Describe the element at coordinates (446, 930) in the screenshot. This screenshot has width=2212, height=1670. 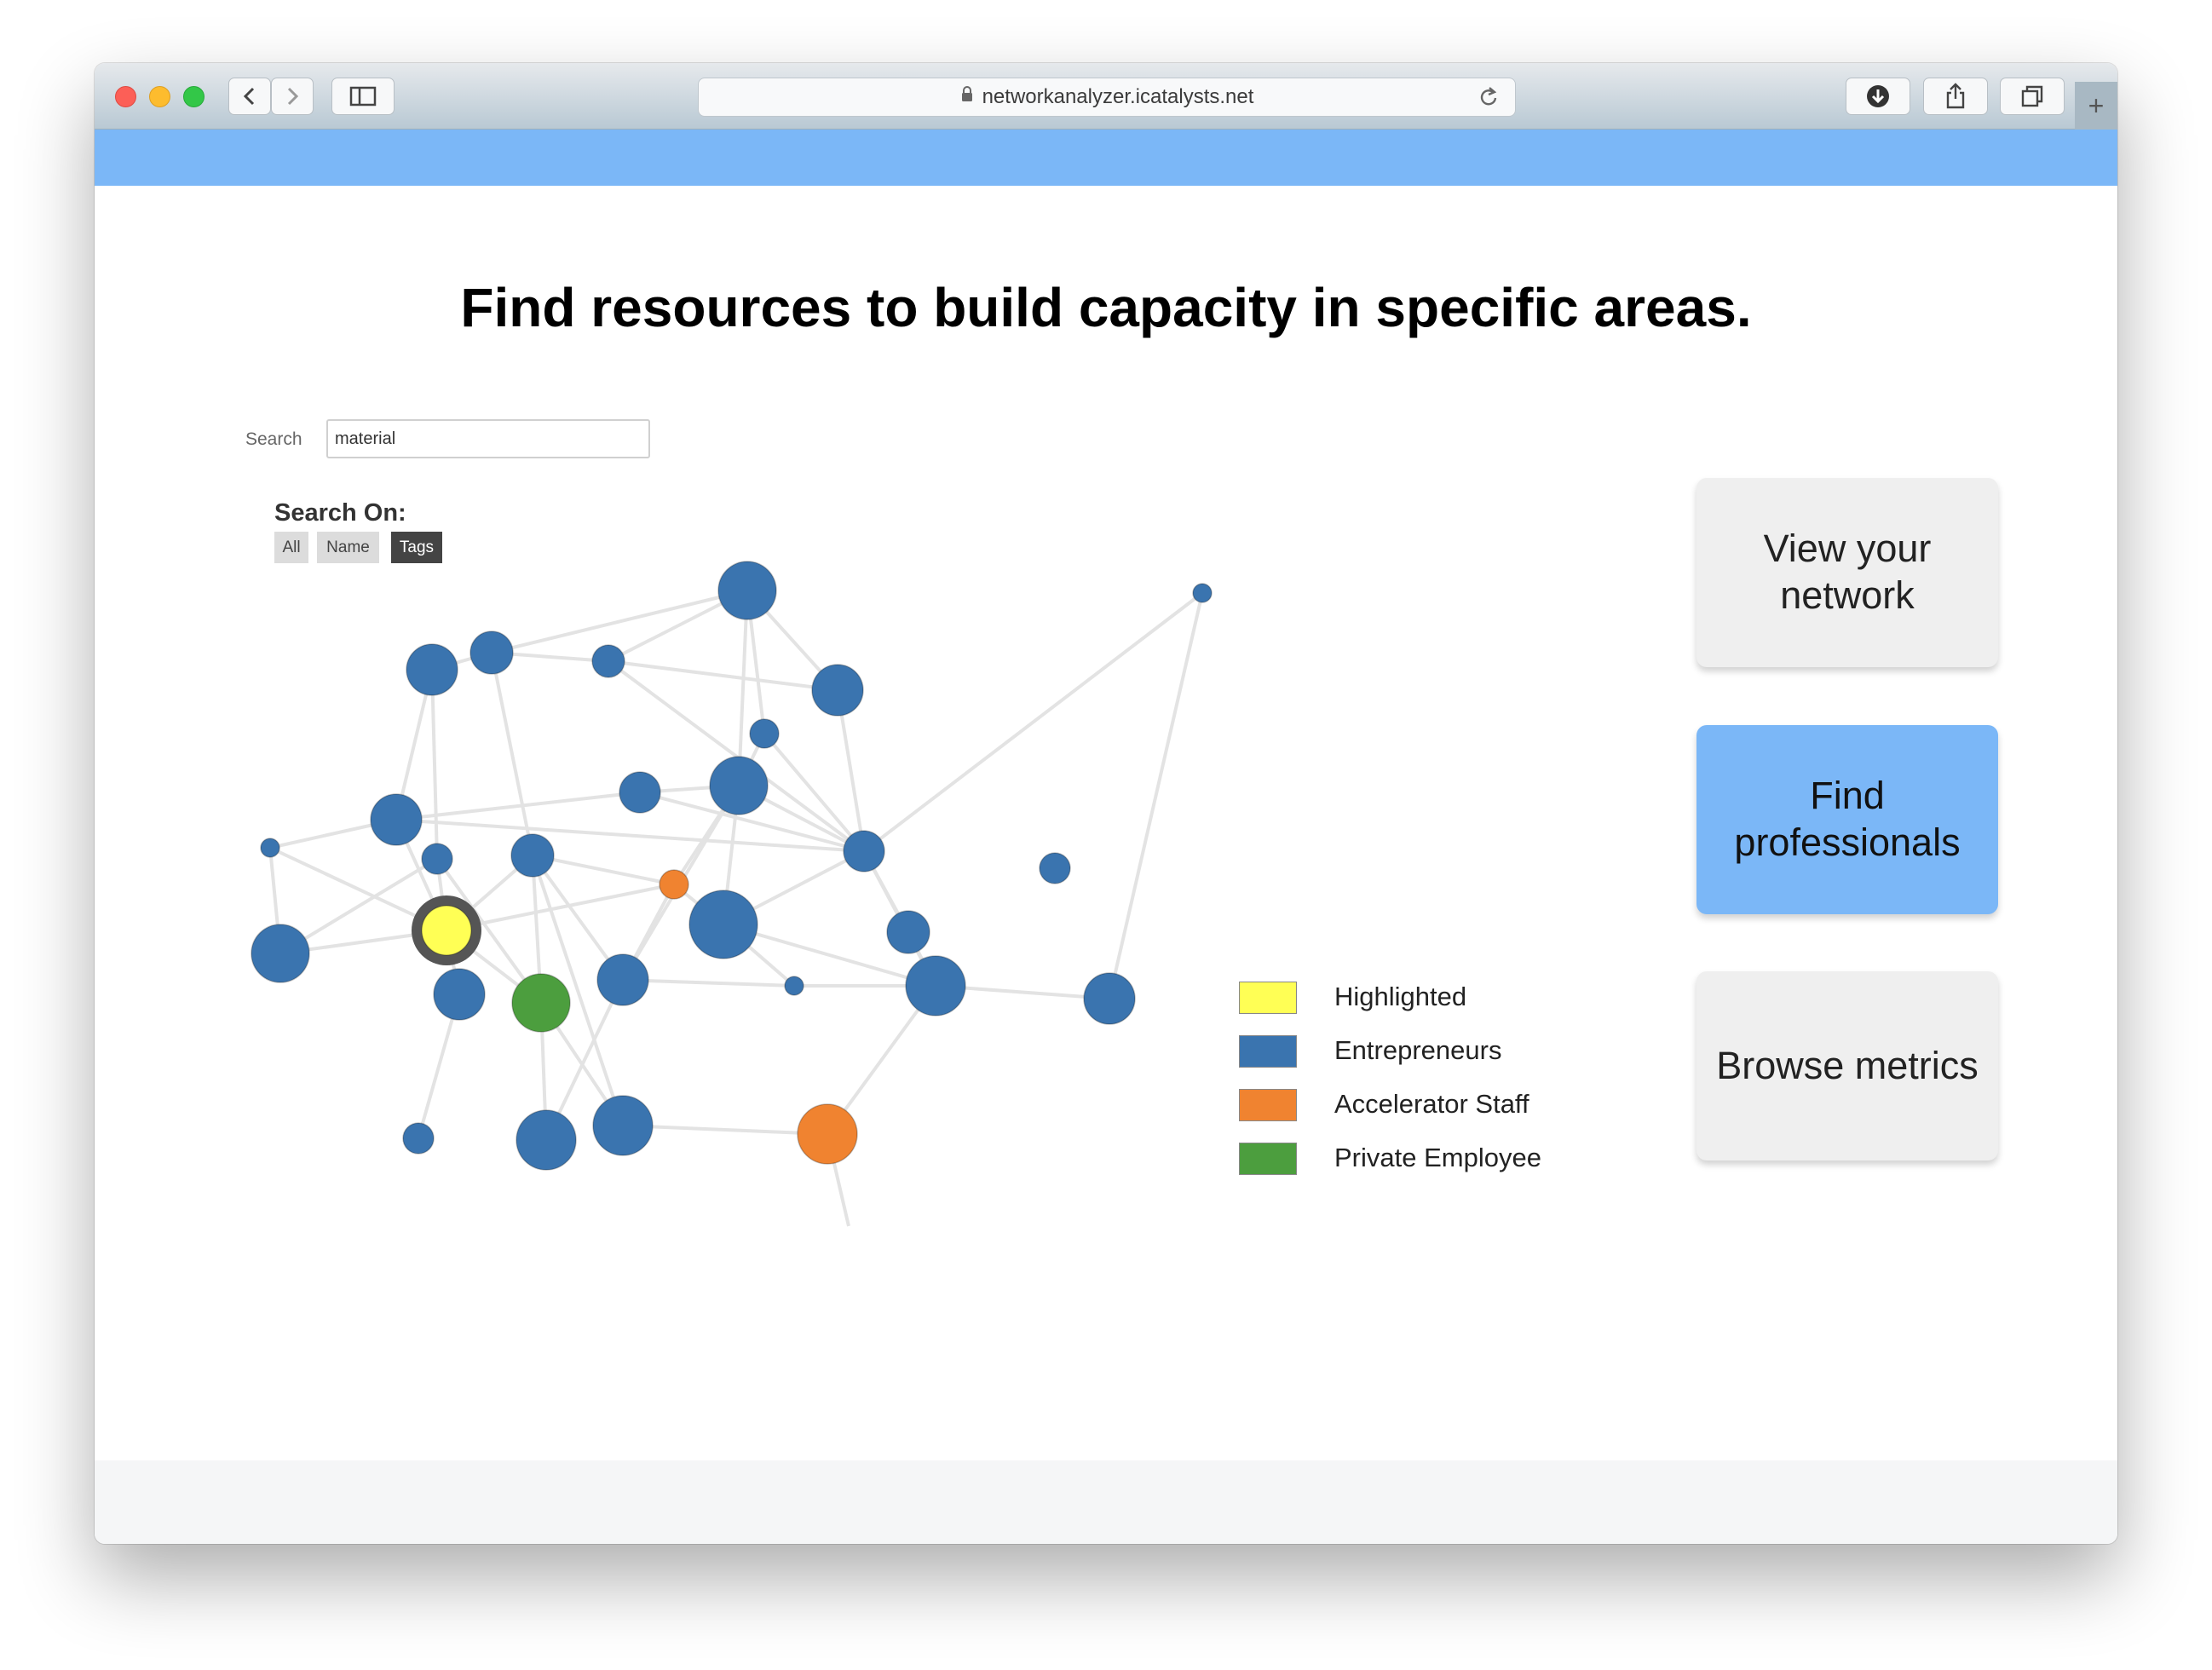
I see `highlighted-node` at that location.